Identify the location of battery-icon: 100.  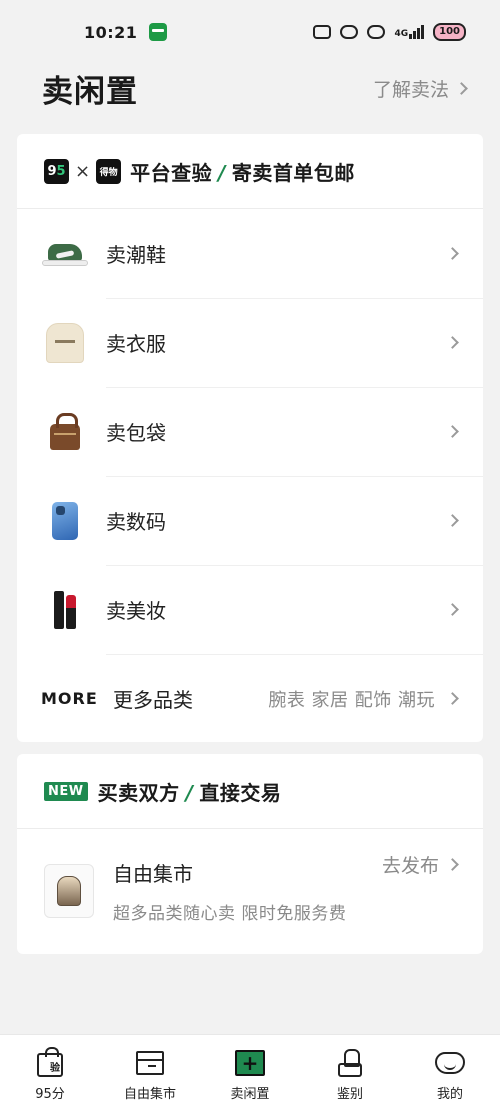
(449, 32).